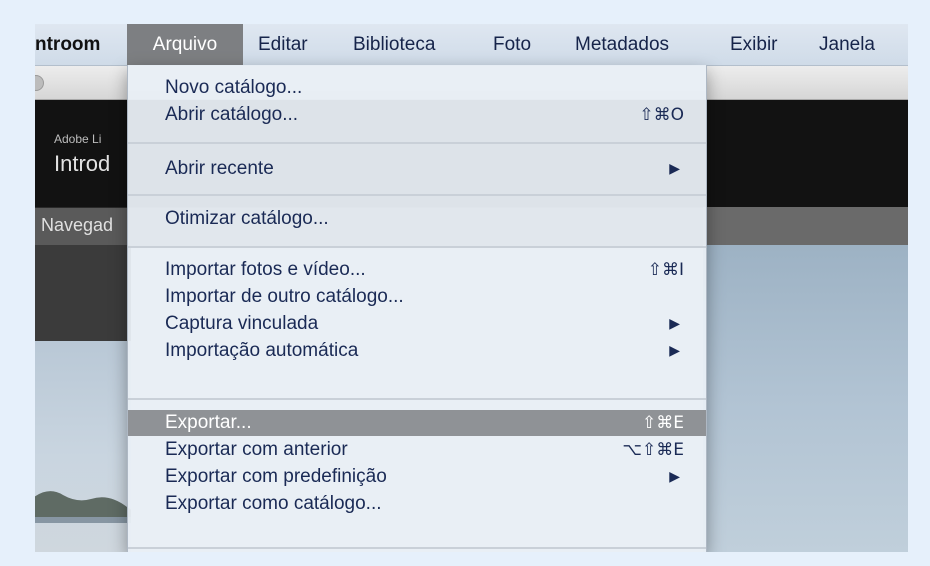  I want to click on menu-app-lightroom: ntroom, so click(67, 44).